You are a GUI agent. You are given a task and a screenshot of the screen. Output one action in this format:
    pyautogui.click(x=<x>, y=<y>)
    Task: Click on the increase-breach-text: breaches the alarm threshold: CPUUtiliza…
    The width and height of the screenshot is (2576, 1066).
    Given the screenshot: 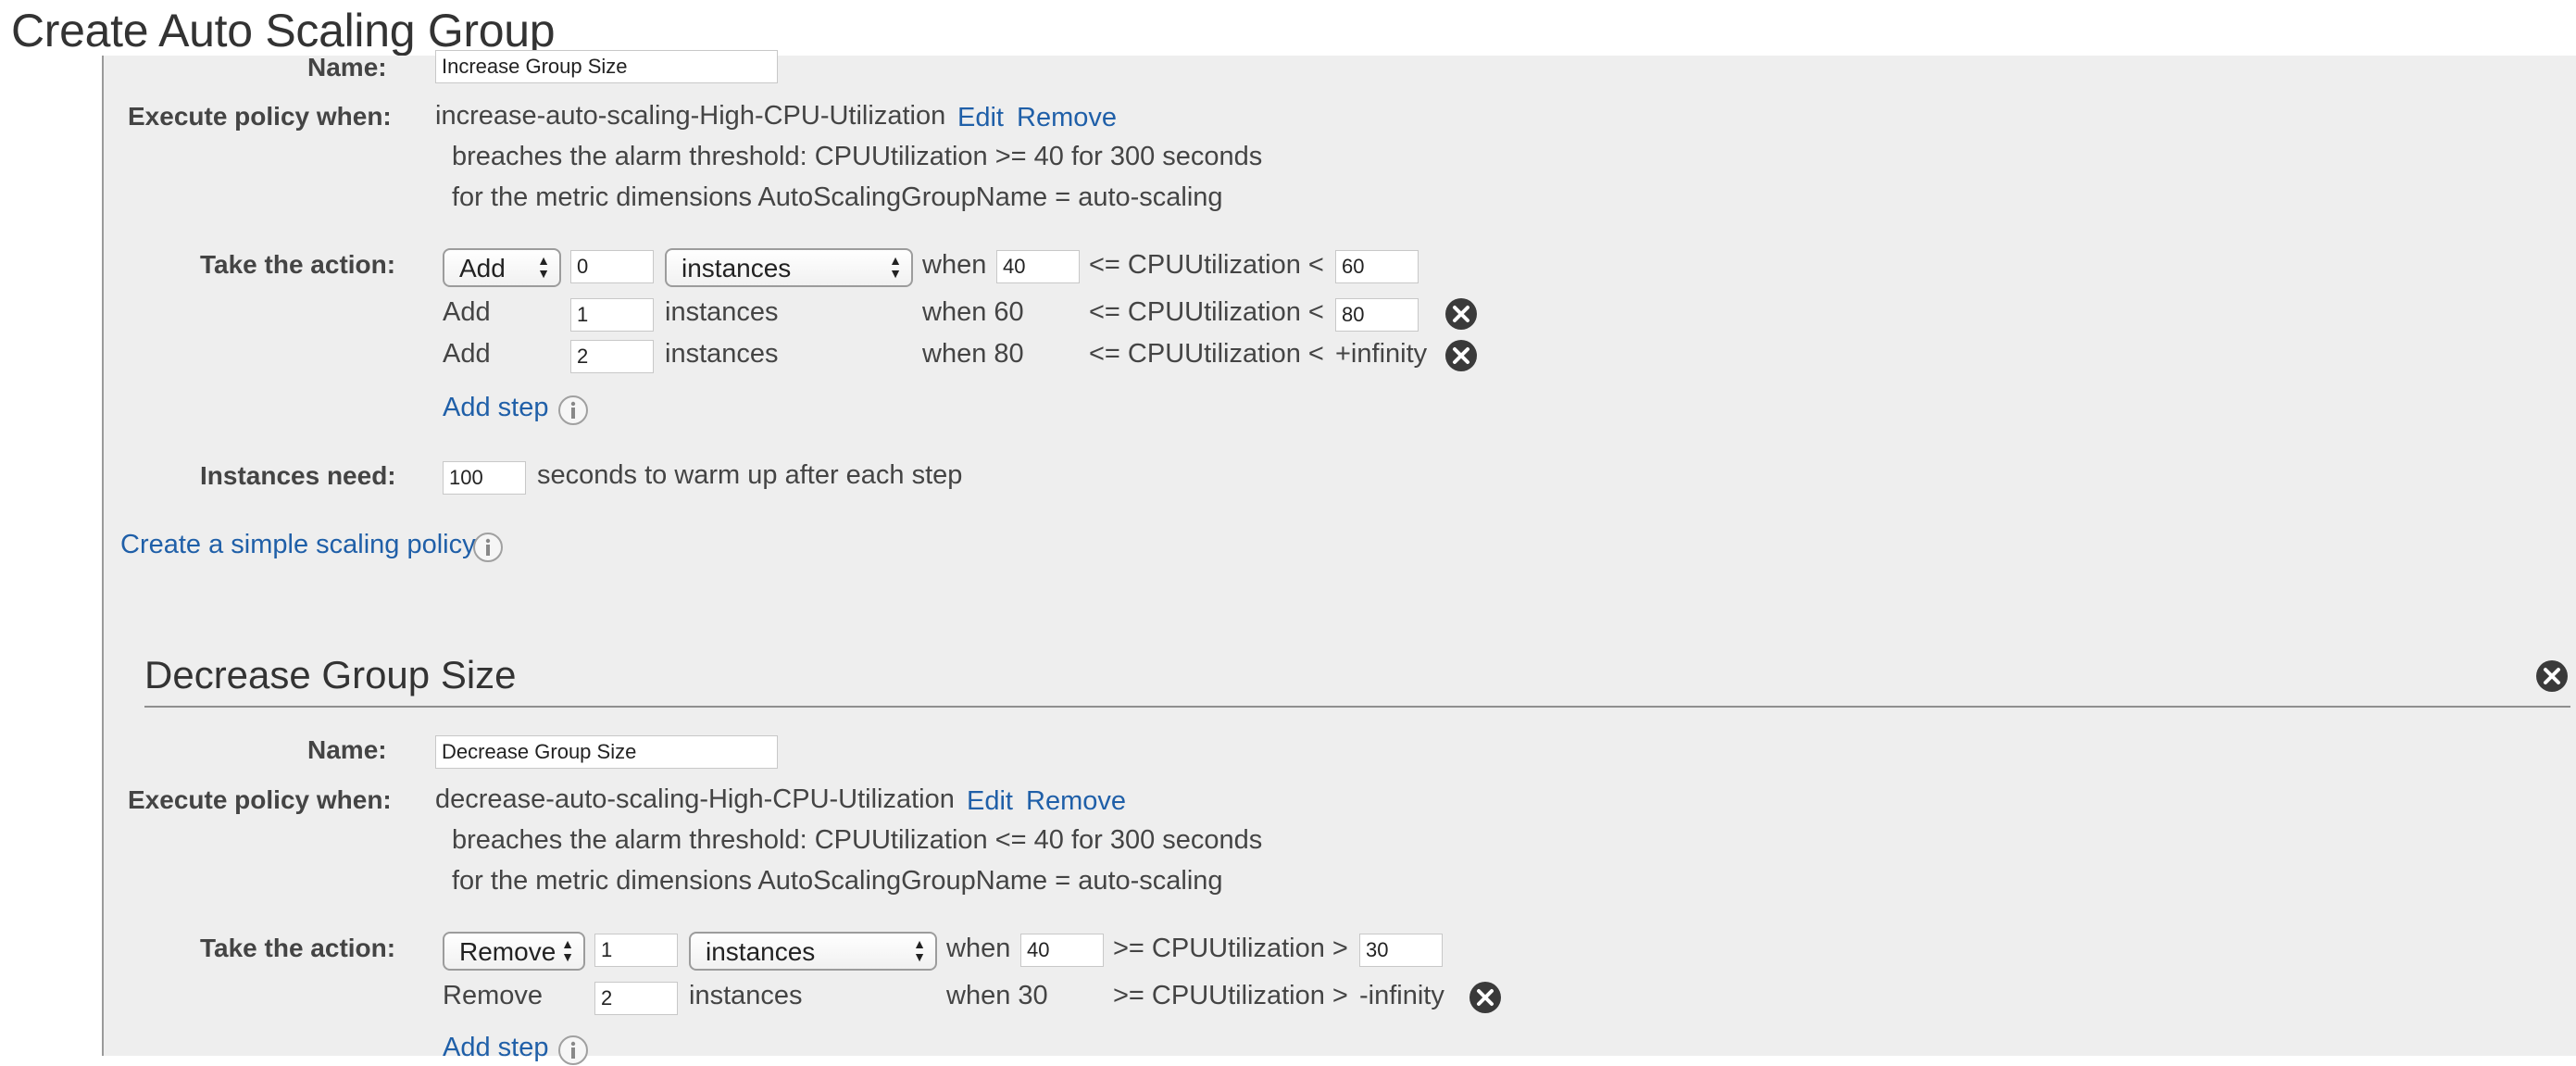 What is the action you would take?
    pyautogui.click(x=858, y=156)
    